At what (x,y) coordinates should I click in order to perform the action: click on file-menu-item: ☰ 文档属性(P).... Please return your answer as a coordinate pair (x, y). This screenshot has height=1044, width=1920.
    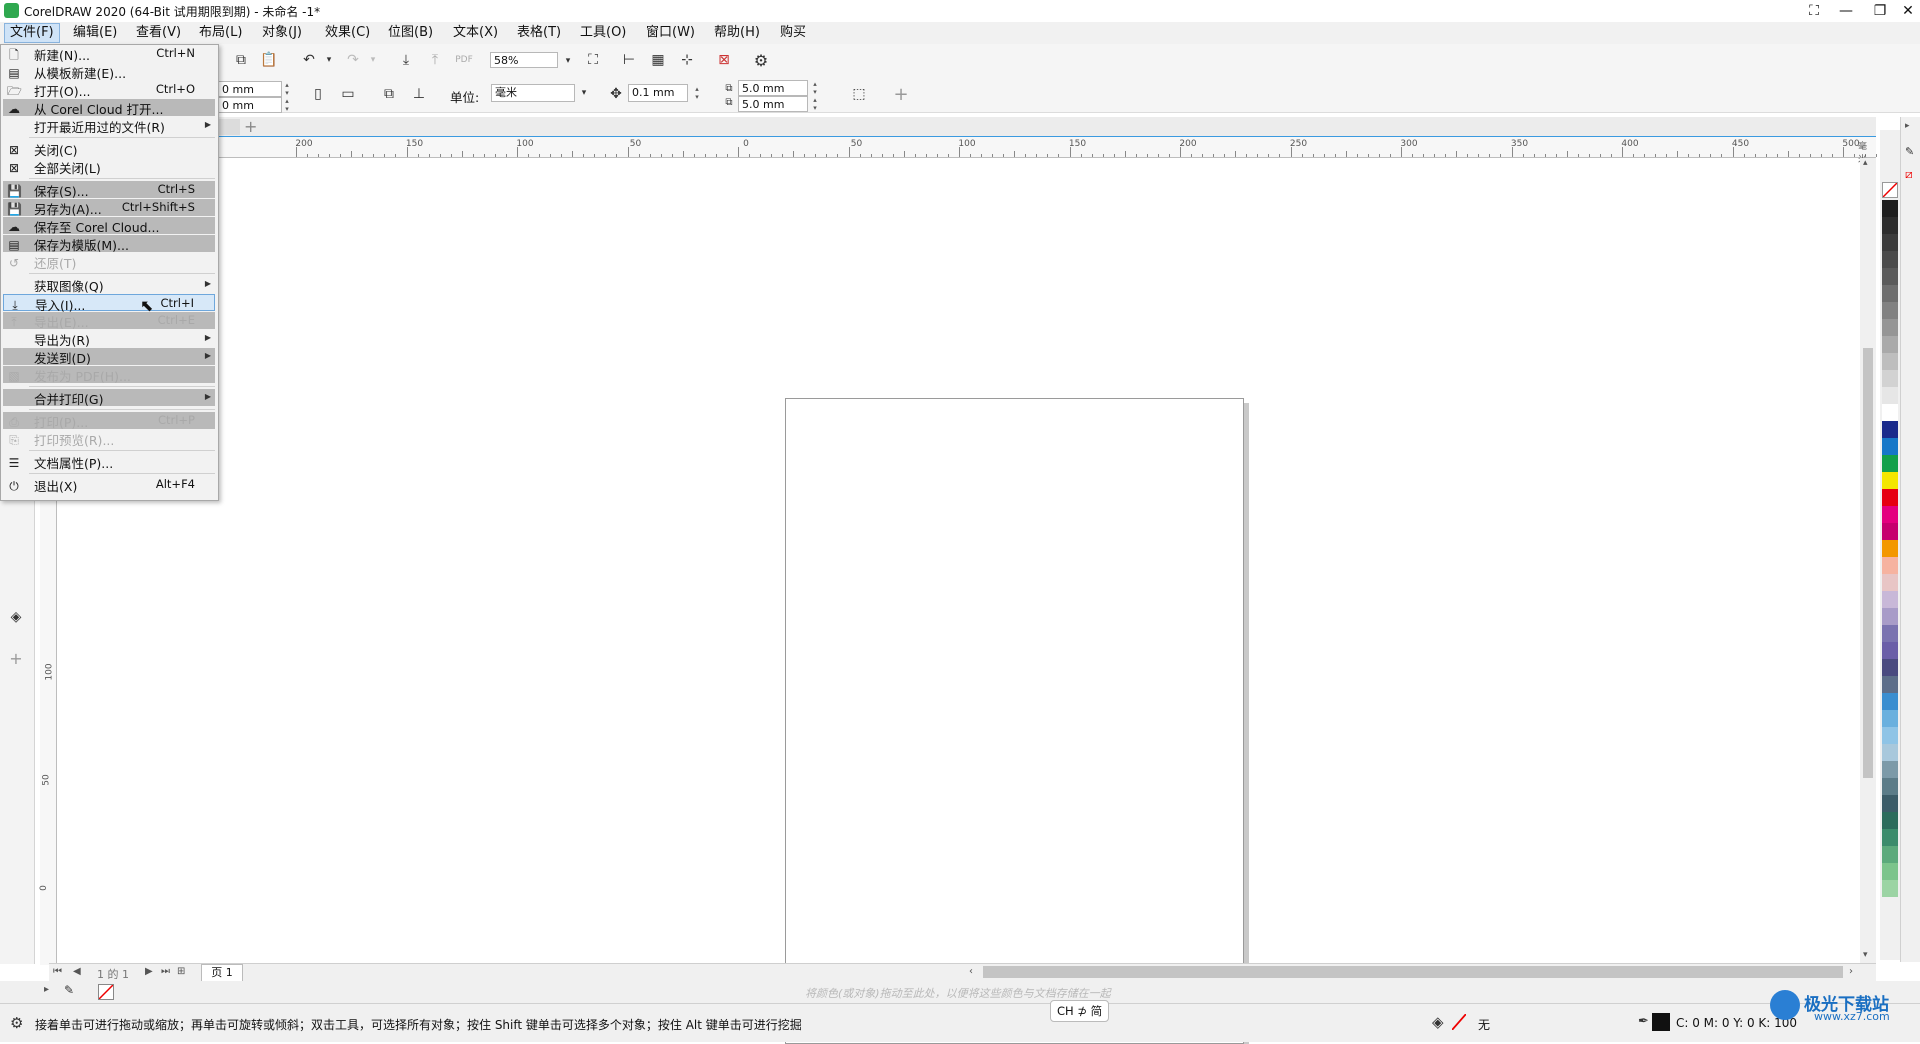
    Looking at the image, I should click on (109, 462).